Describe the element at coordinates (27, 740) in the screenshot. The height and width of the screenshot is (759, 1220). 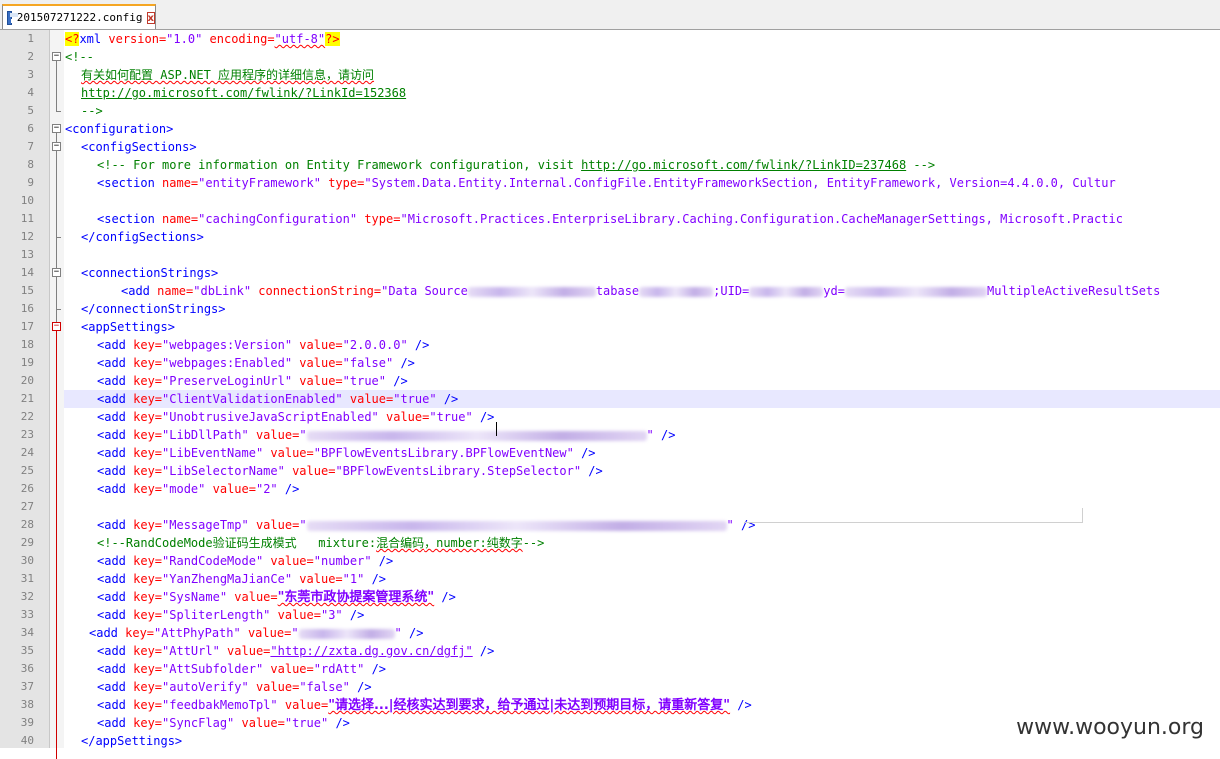
I see `line-number: 40` at that location.